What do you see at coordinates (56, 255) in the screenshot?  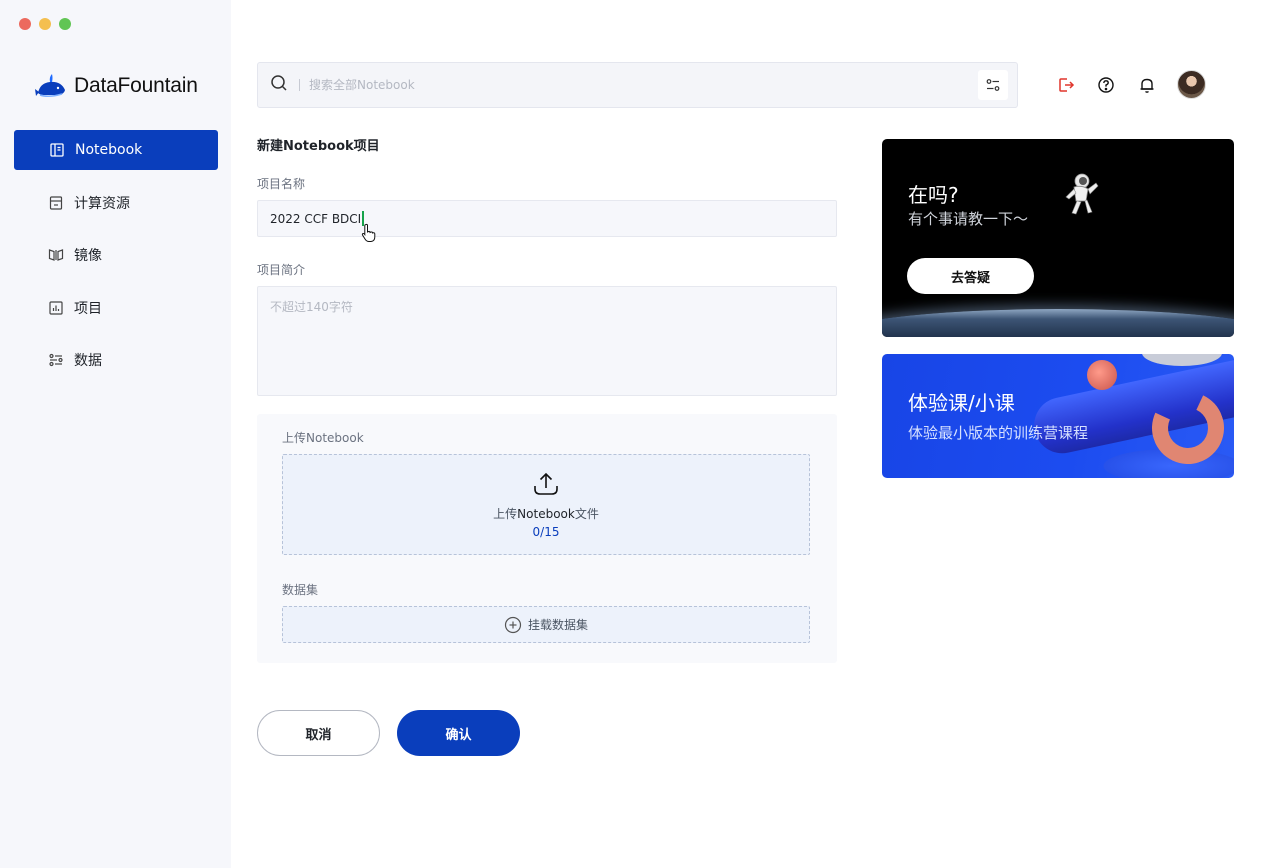 I see `mirror-icon` at bounding box center [56, 255].